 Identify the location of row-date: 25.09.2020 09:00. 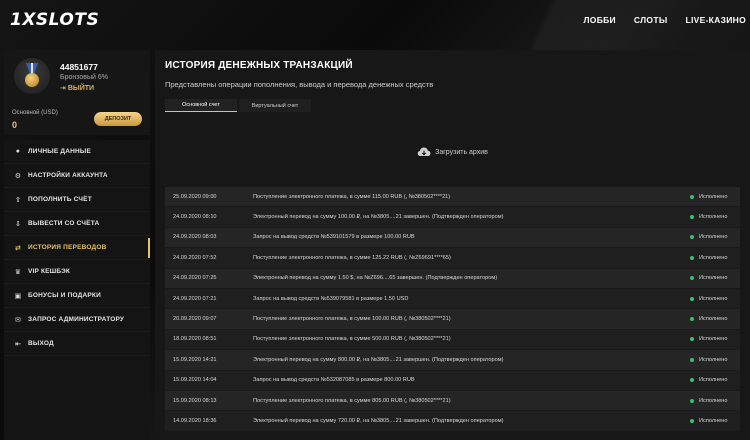
(195, 196).